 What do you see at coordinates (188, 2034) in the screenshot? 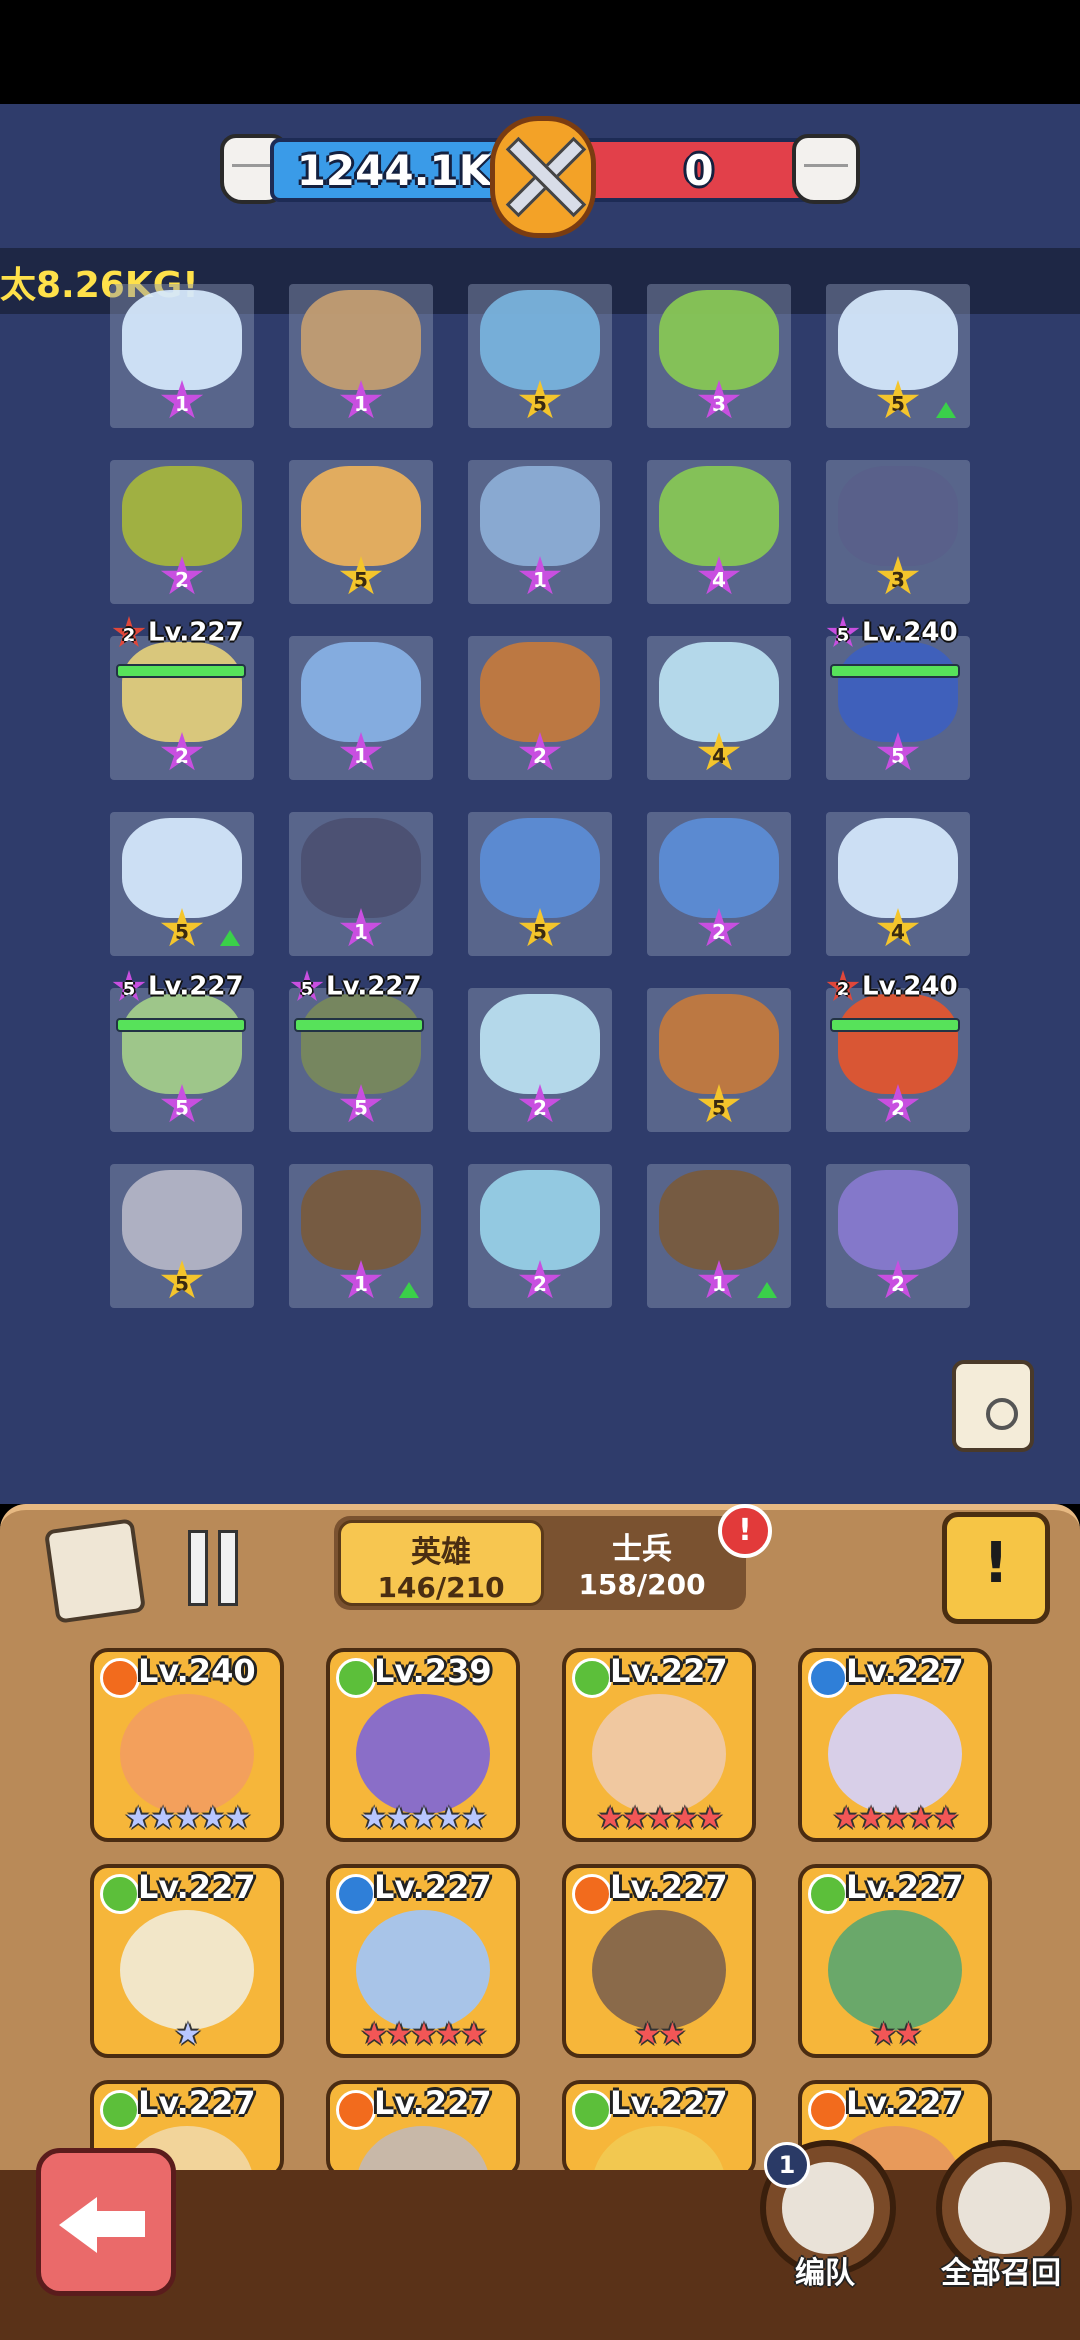
I see `hero-stars: ★` at bounding box center [188, 2034].